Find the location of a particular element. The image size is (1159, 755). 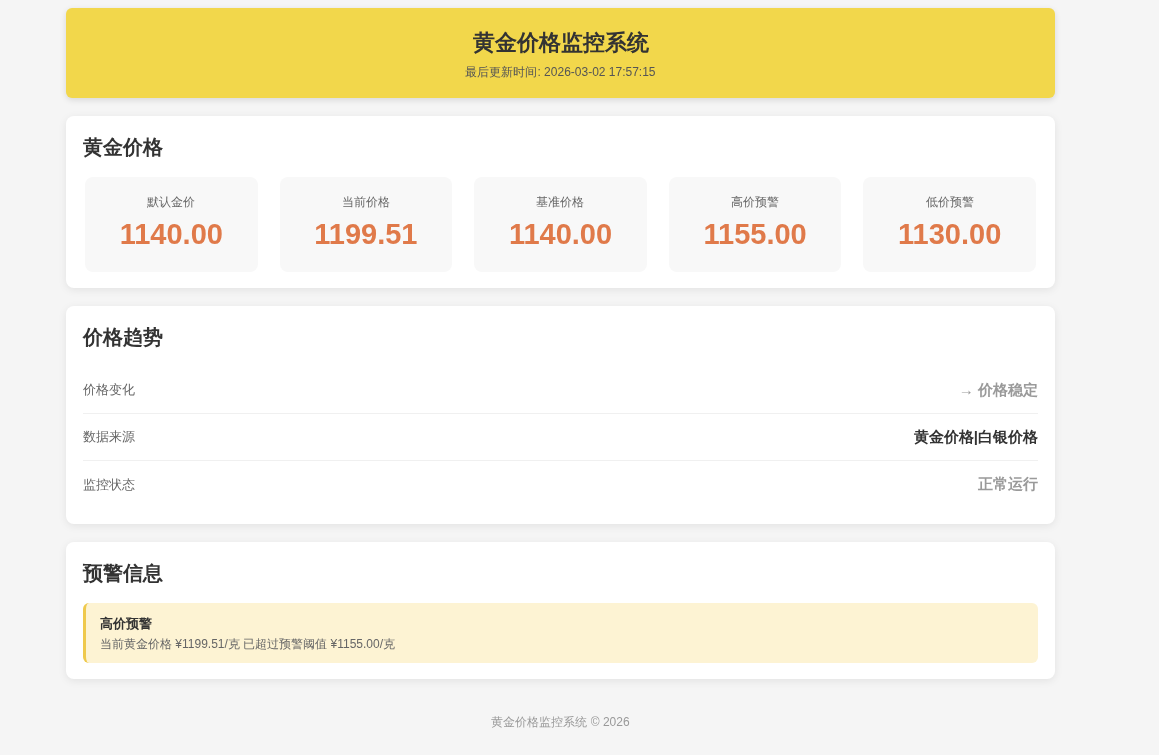

price-label: 默认金价 is located at coordinates (171, 202).